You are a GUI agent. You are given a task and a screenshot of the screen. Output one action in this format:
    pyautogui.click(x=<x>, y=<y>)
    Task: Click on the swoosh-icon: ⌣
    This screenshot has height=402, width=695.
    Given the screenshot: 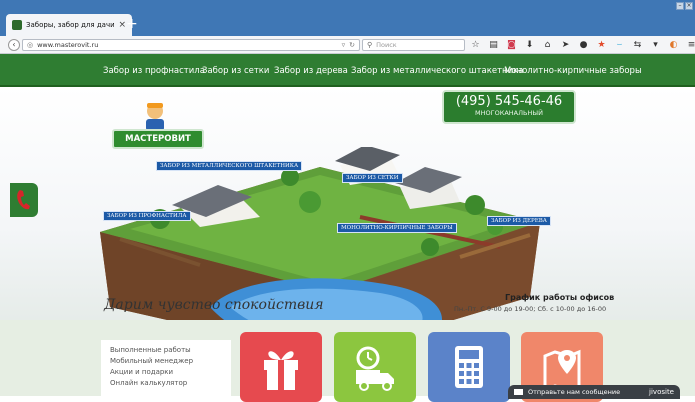 What is the action you would take?
    pyautogui.click(x=619, y=45)
    